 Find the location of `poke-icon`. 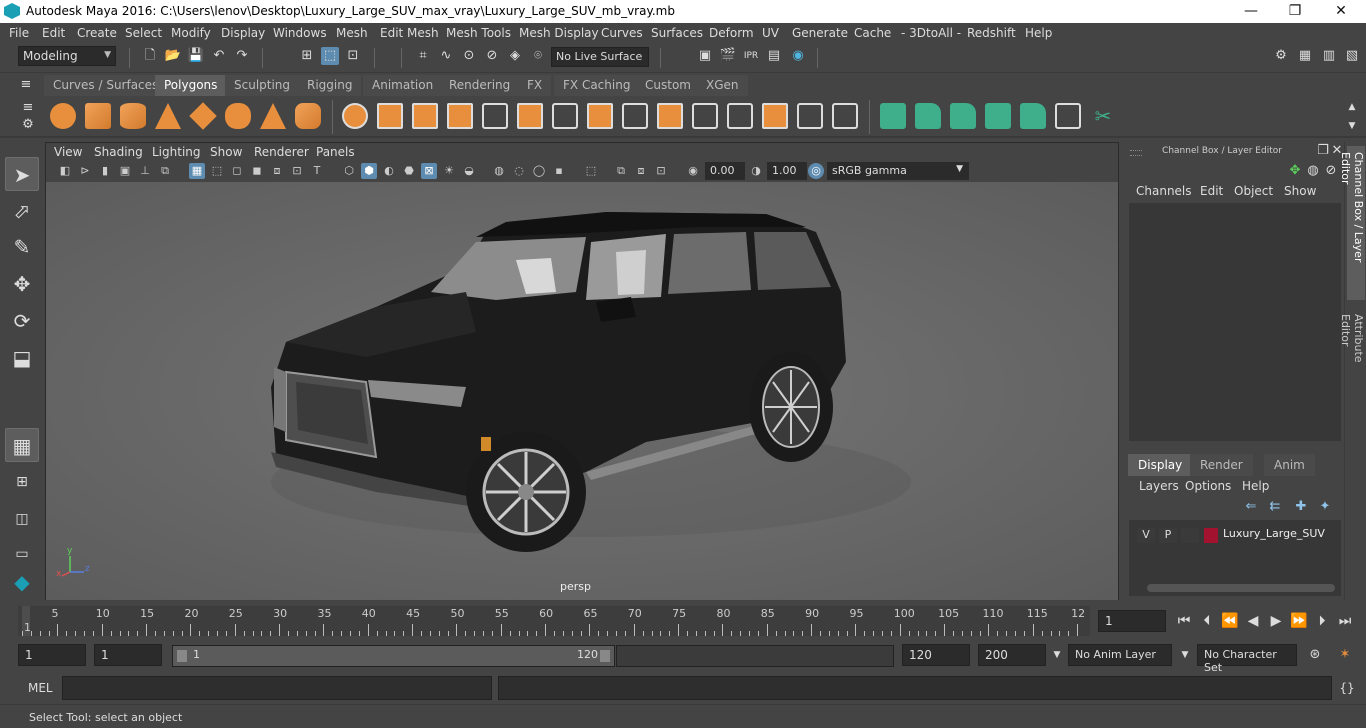

poke-icon is located at coordinates (810, 116).